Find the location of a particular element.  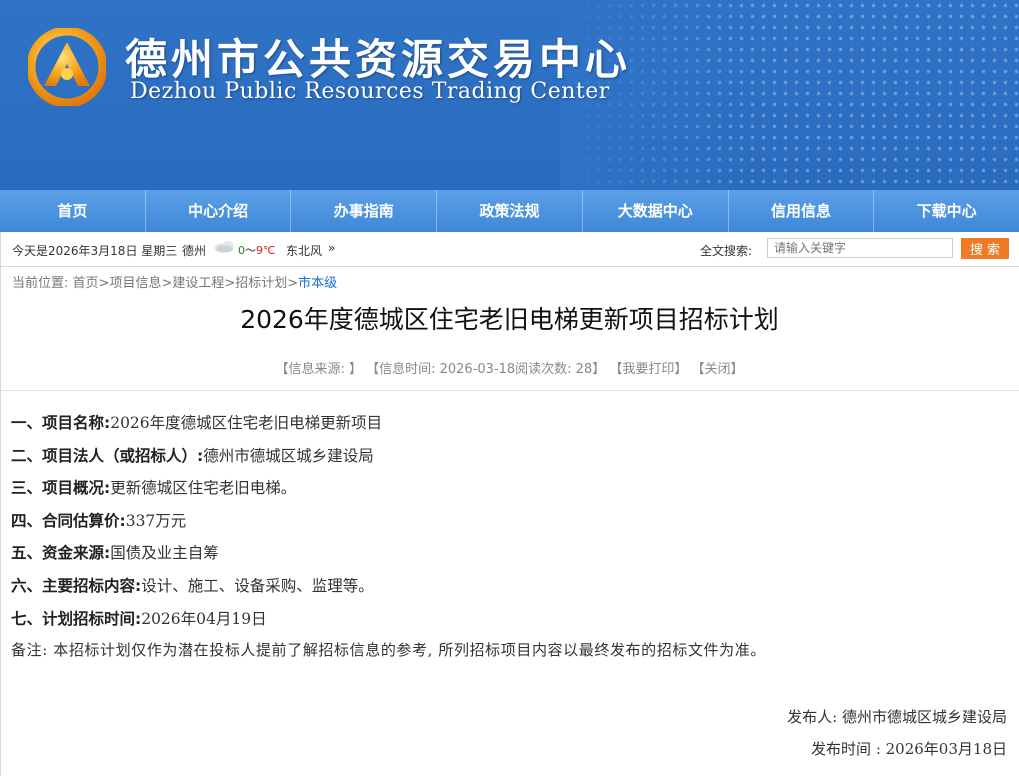

field-label: 四、合同估算价: is located at coordinates (68, 520).